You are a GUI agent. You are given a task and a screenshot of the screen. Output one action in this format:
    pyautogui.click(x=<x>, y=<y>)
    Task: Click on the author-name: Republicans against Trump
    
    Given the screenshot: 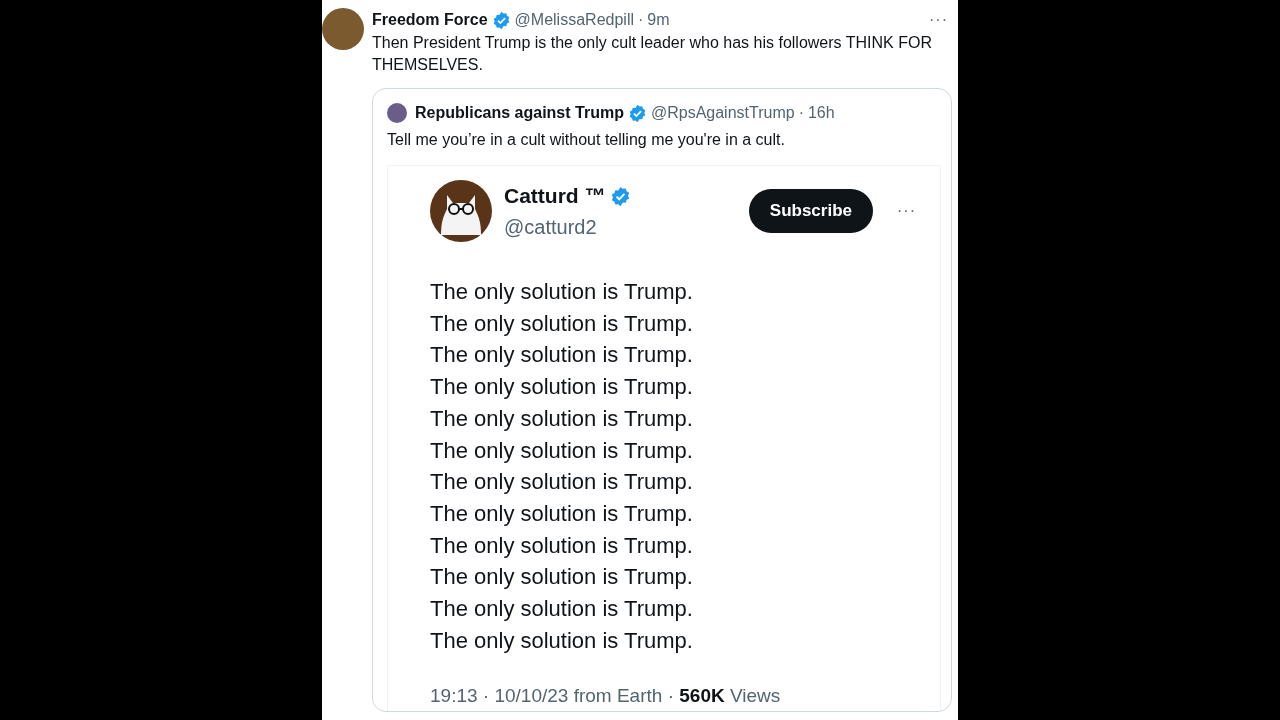 What is the action you would take?
    pyautogui.click(x=519, y=113)
    